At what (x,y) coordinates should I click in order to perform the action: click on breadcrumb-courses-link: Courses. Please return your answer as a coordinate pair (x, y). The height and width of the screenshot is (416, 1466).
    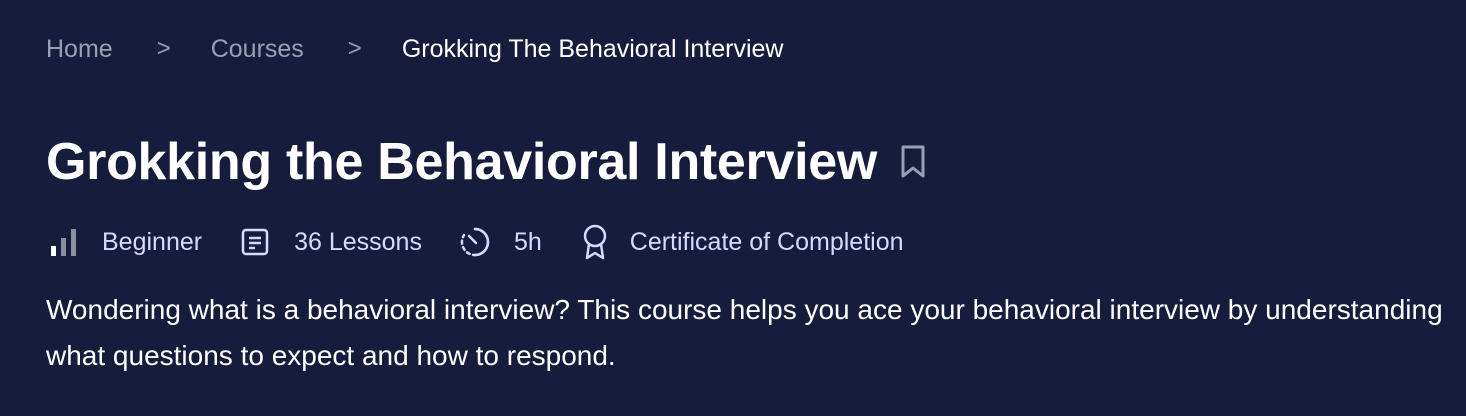
    Looking at the image, I should click on (257, 49).